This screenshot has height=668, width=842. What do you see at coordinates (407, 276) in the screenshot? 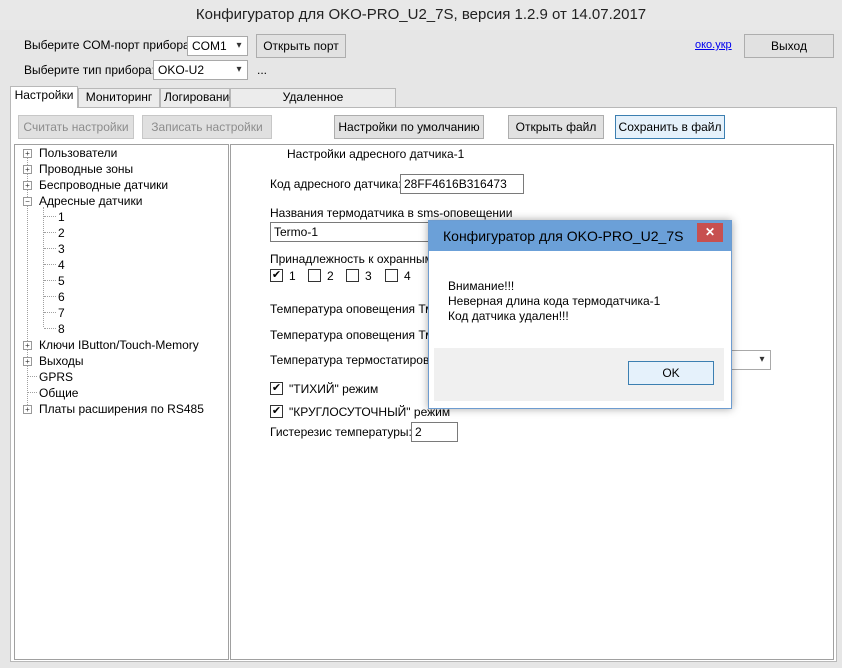
I see `zone-4-label: 4` at bounding box center [407, 276].